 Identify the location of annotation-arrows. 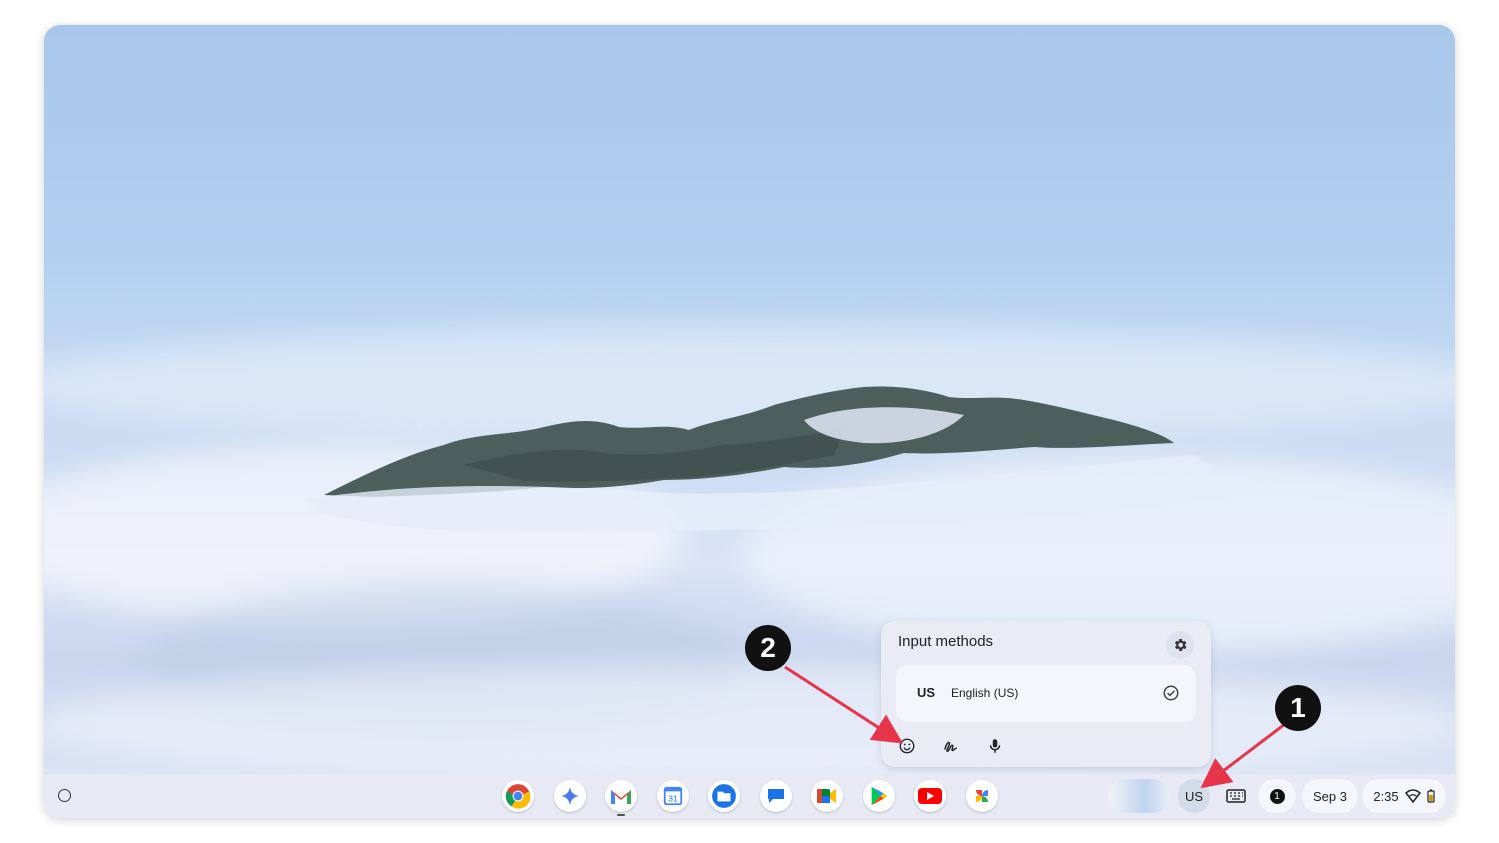
(1035, 727).